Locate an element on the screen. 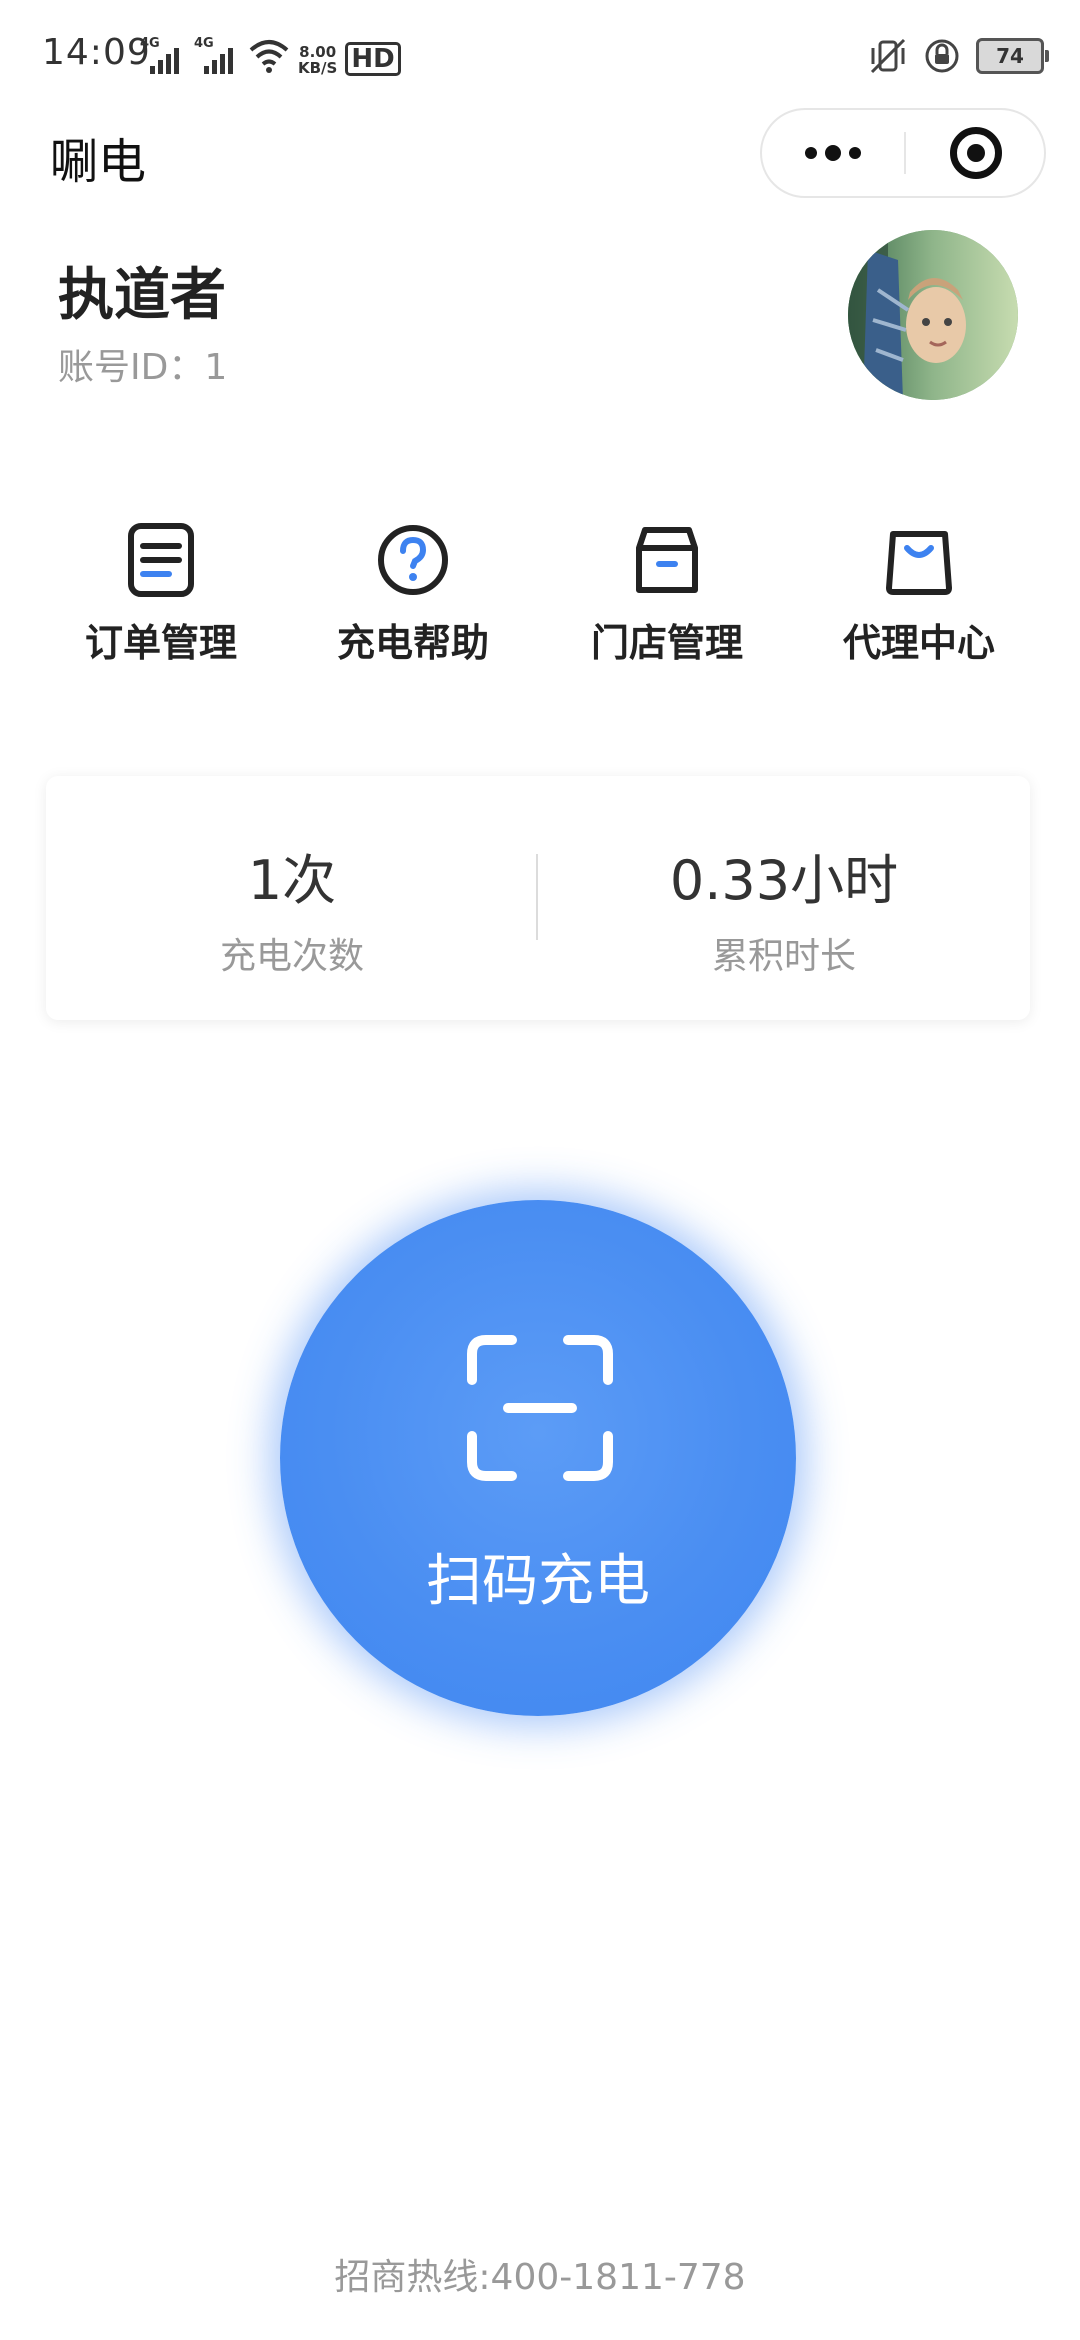  duration-value: 0.33小时 is located at coordinates (784, 880).